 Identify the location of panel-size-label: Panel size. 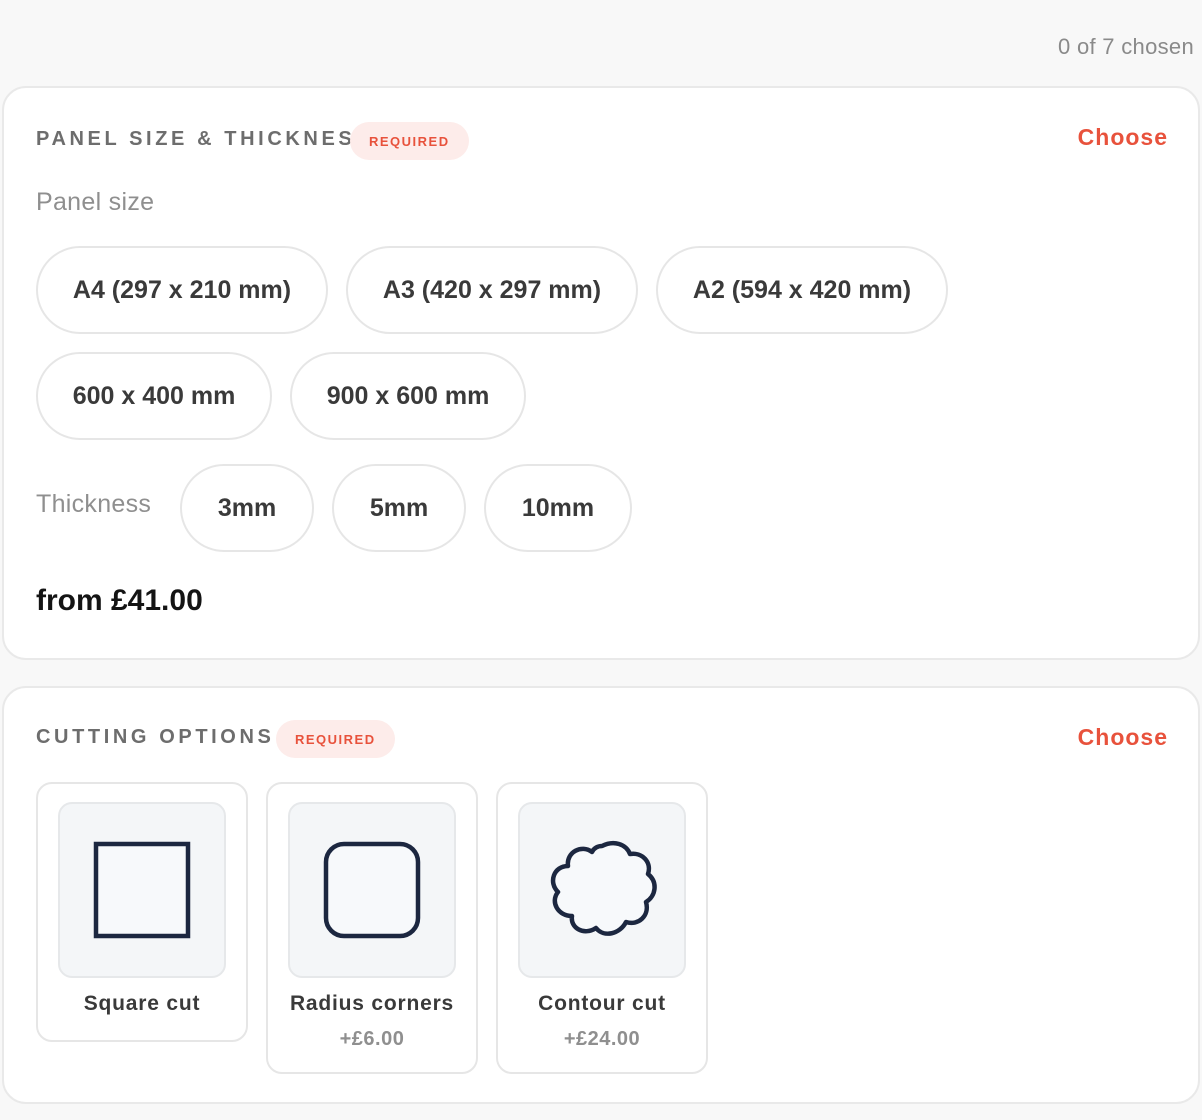
(95, 202).